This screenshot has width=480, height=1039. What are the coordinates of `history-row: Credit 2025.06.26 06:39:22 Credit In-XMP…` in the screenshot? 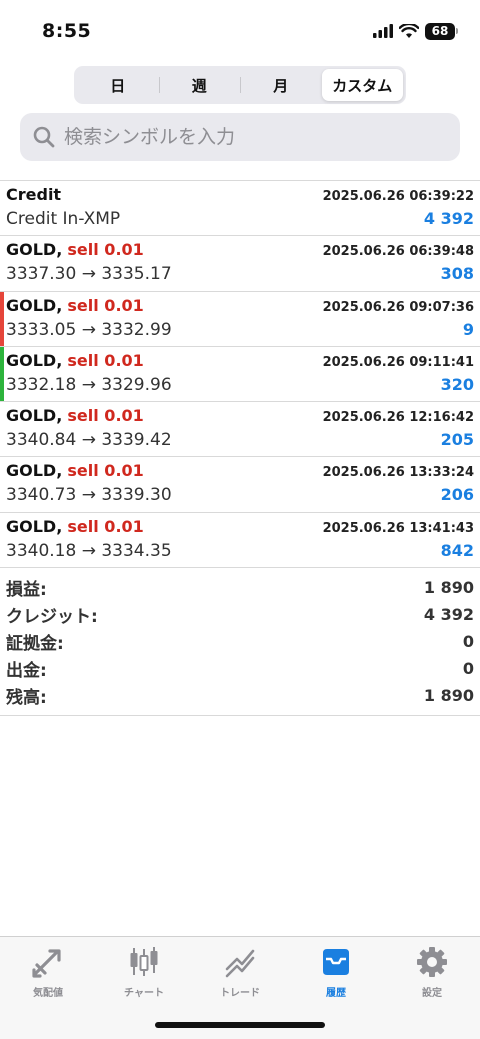 It's located at (240, 209).